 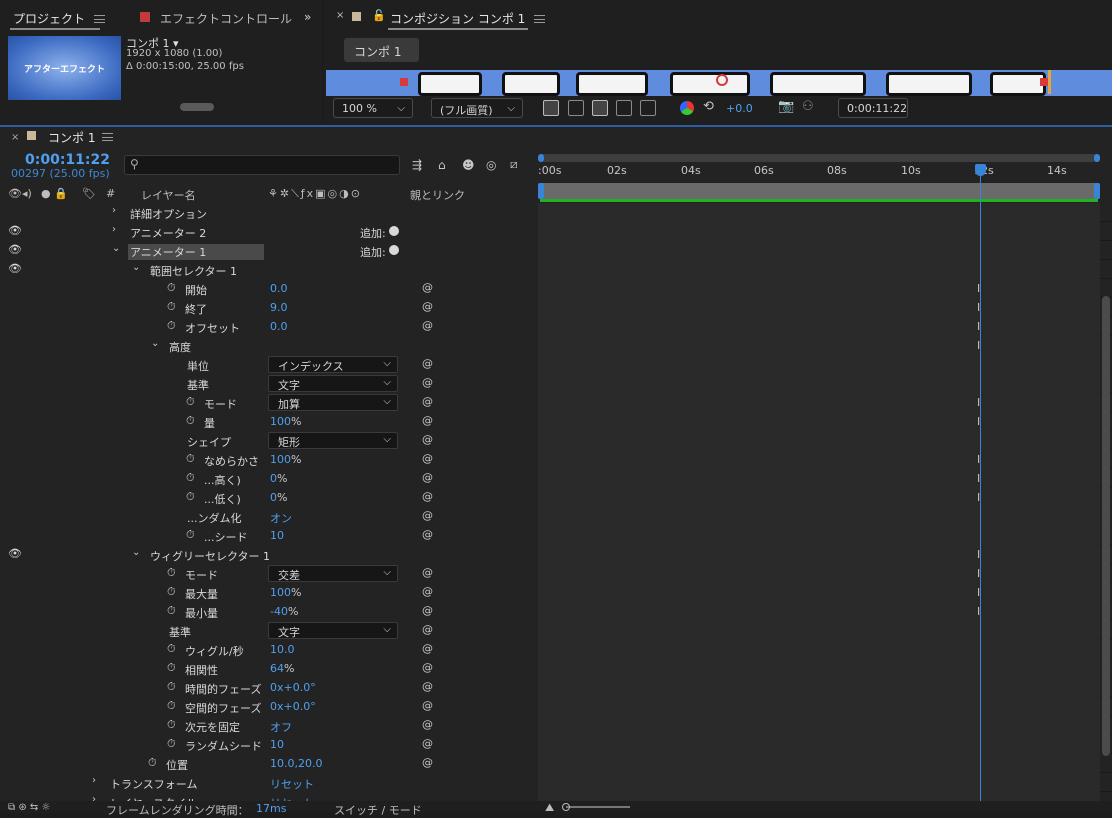 I want to click on playhead-handle, so click(x=980, y=170).